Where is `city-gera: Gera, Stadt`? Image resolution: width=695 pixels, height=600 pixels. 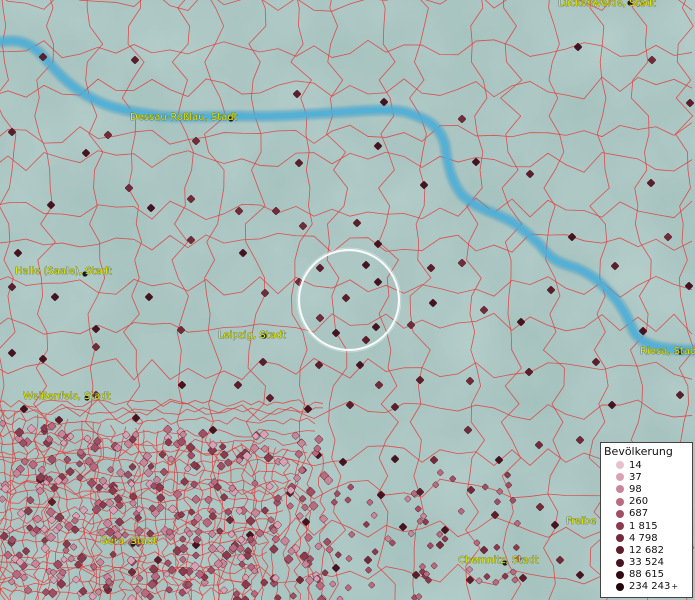
city-gera: Gera, Stadt is located at coordinates (129, 542).